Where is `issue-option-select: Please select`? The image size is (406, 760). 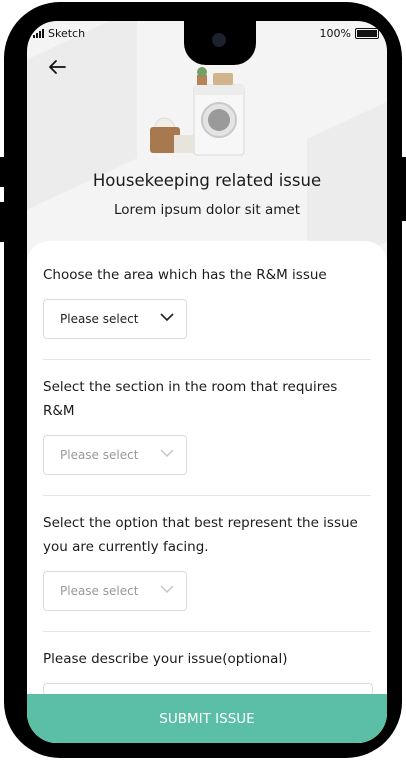 issue-option-select: Please select is located at coordinates (115, 591).